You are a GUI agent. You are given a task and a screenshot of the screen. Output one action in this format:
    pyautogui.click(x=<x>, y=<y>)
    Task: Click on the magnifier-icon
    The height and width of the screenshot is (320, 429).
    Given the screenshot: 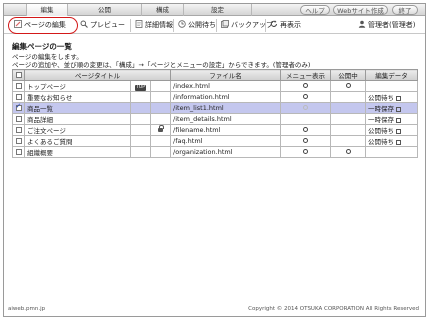 What is the action you would take?
    pyautogui.click(x=84, y=24)
    